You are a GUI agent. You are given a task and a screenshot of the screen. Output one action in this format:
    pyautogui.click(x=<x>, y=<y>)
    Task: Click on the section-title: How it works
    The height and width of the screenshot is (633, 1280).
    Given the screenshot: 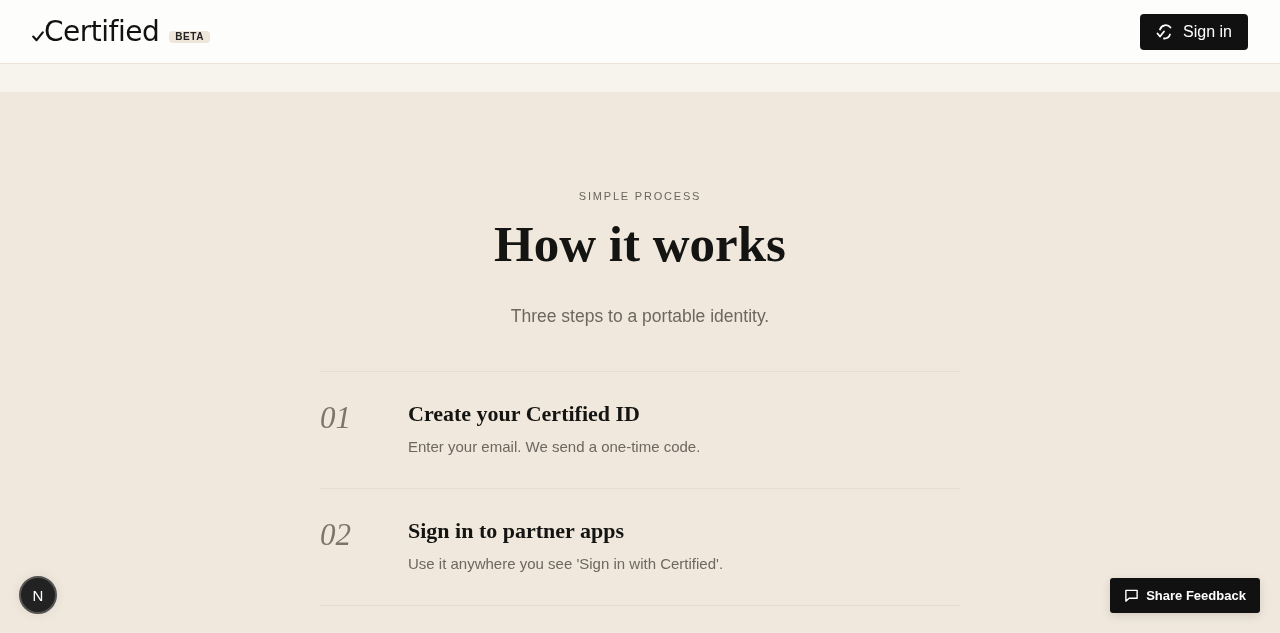 What is the action you would take?
    pyautogui.click(x=640, y=244)
    